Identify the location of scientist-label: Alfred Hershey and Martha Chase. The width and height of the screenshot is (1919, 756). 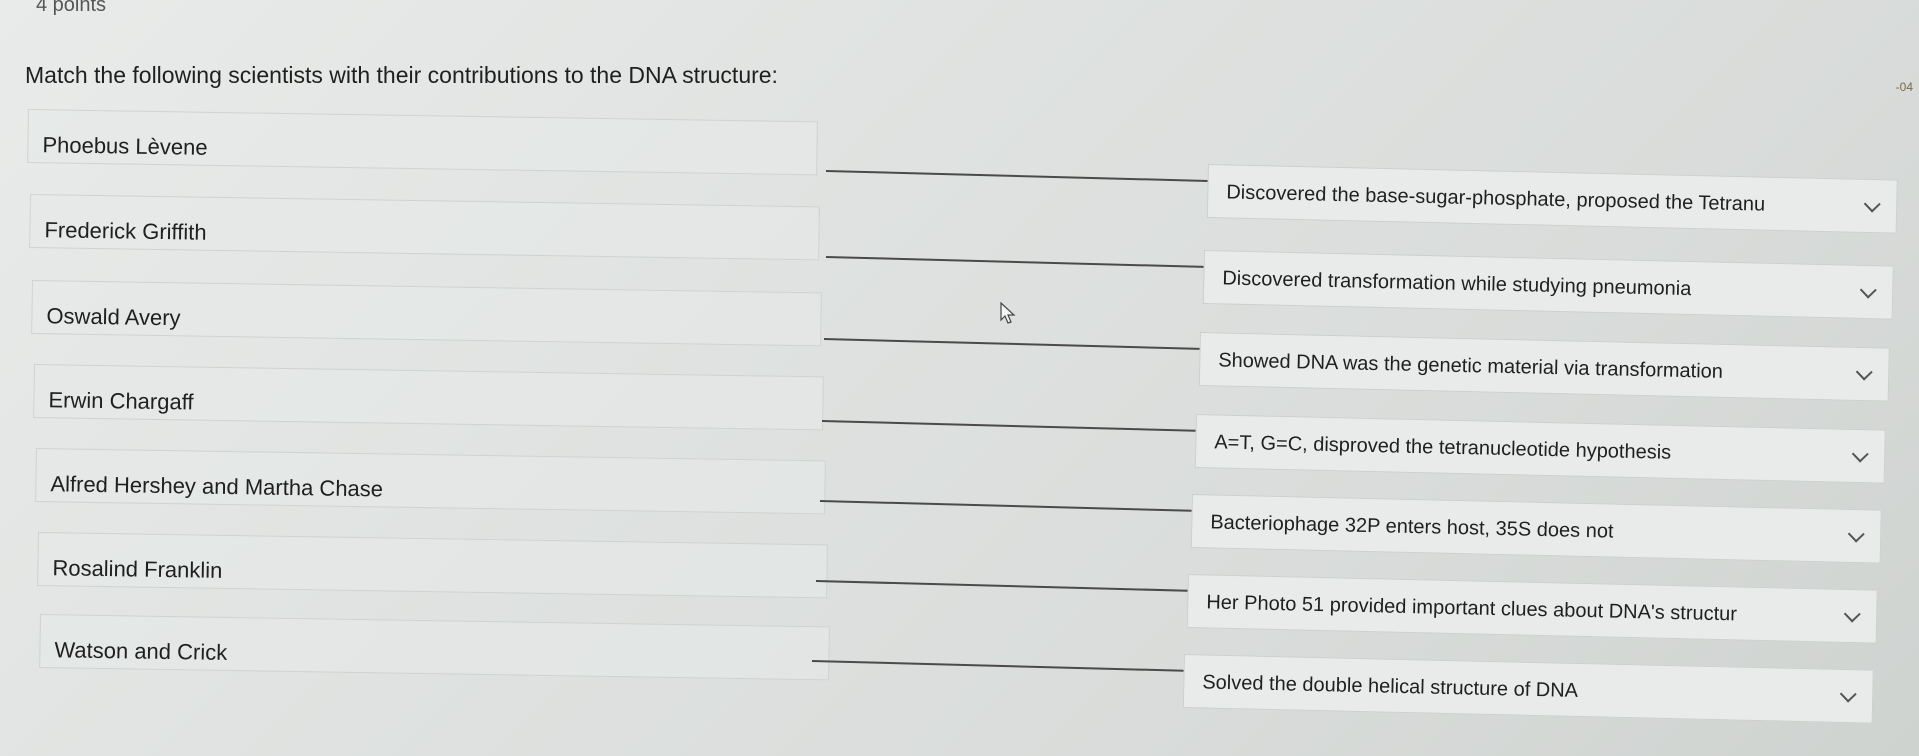
(217, 486).